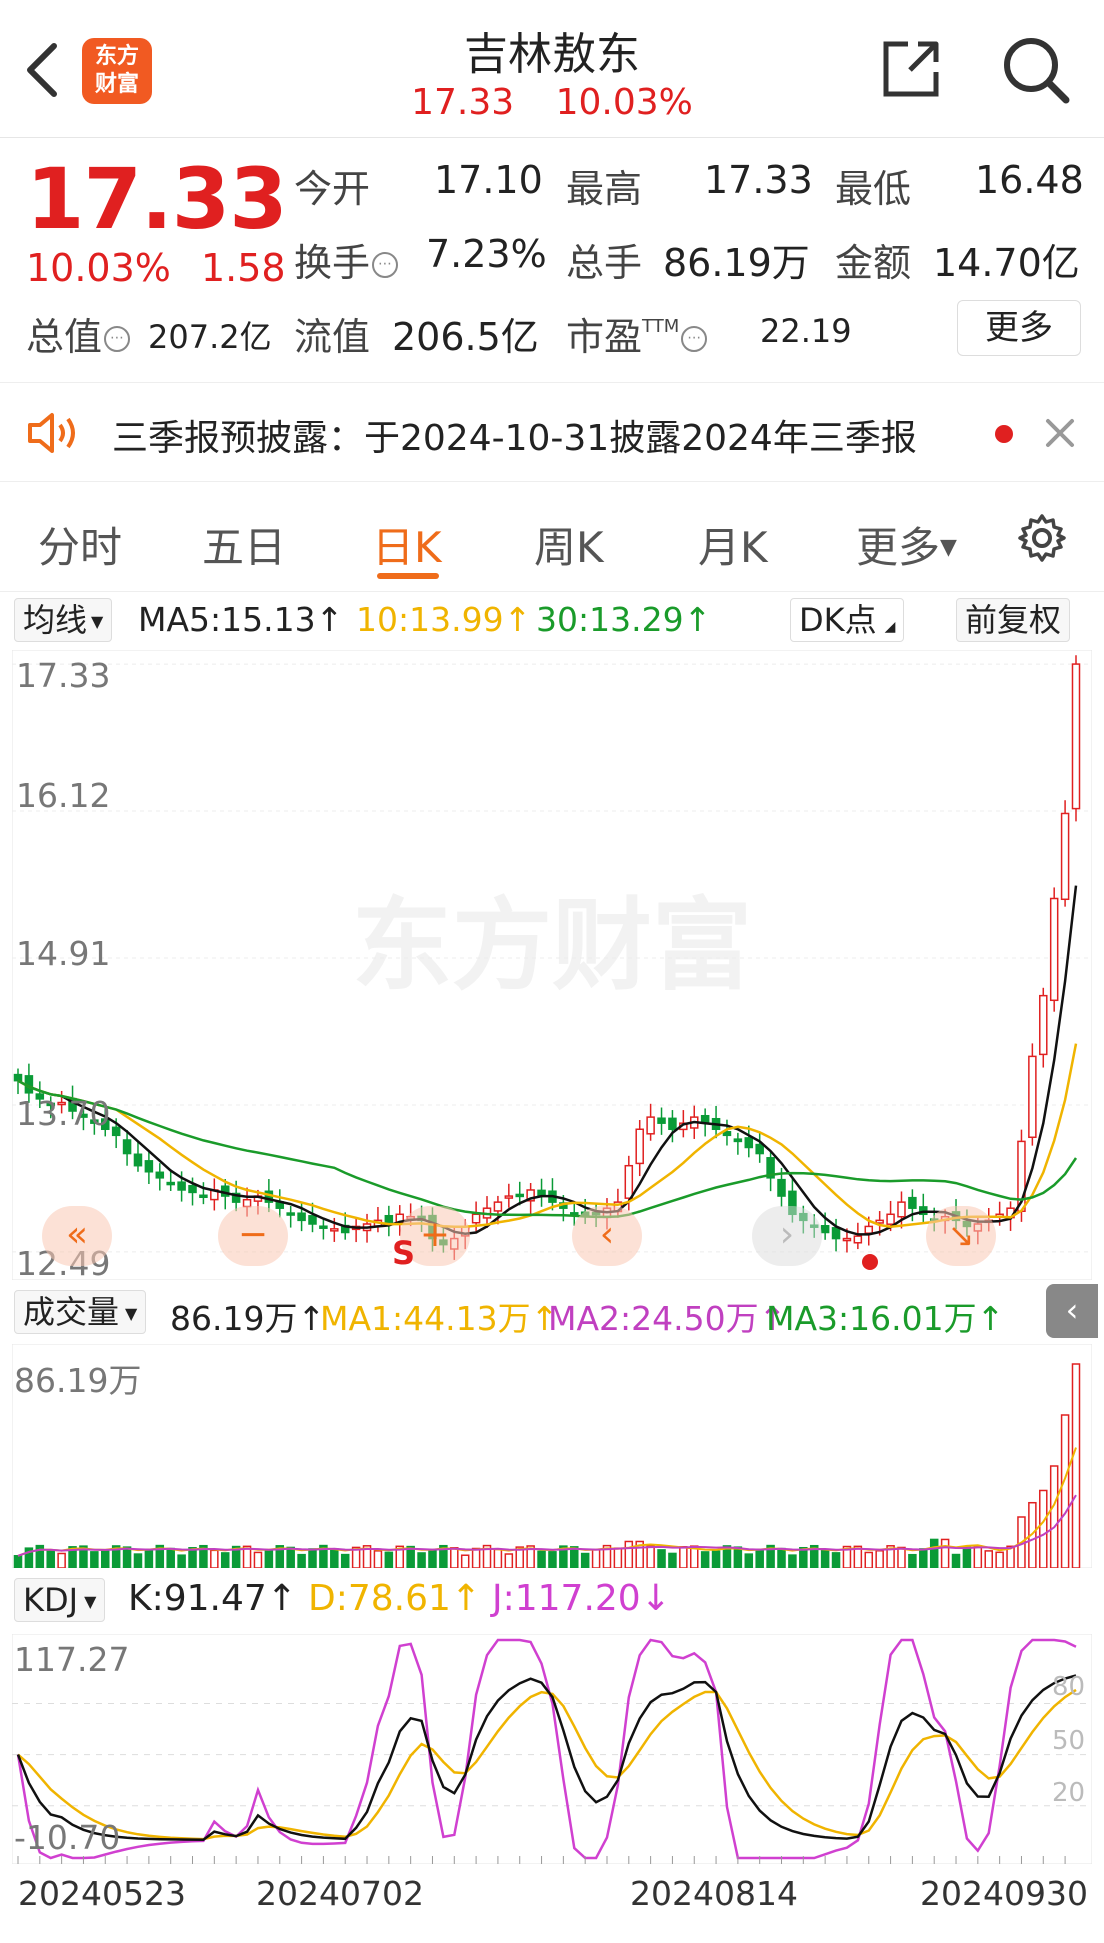 This screenshot has width=1104, height=1943. What do you see at coordinates (1069, 1741) in the screenshot?
I see `kdj-ref-50: 50` at bounding box center [1069, 1741].